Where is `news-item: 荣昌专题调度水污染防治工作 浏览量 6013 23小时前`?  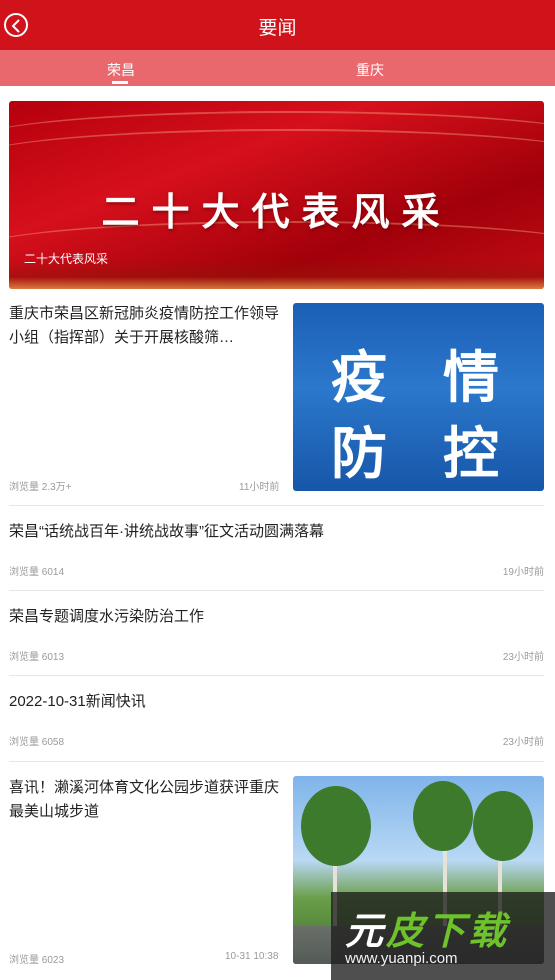 news-item: 荣昌专题调度水污染防治工作 浏览量 6013 23小时前 is located at coordinates (276, 635).